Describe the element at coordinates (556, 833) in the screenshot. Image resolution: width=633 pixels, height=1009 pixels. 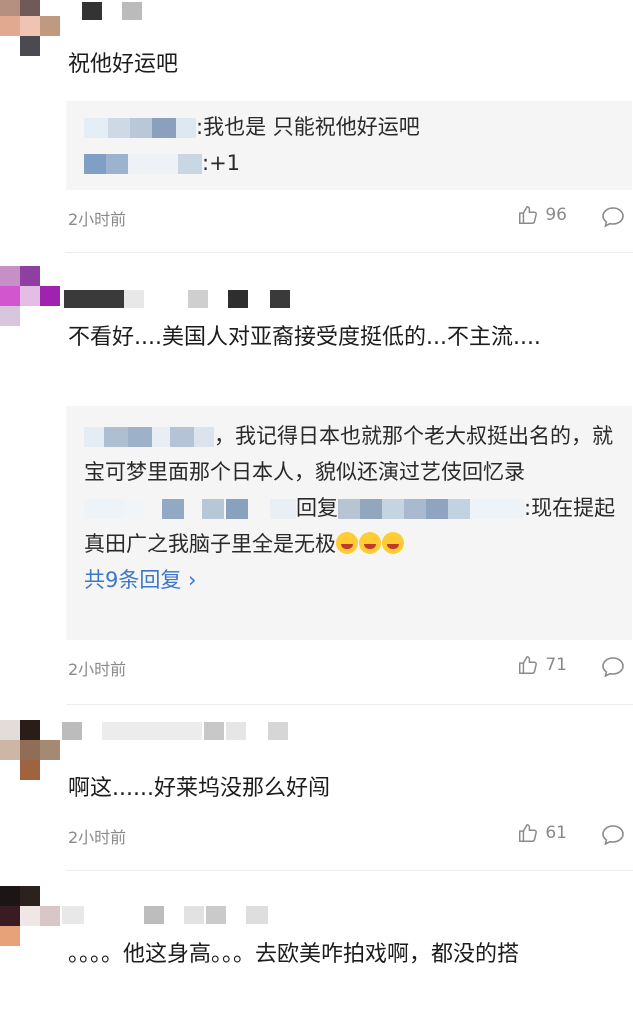
I see `like-count: 61` at that location.